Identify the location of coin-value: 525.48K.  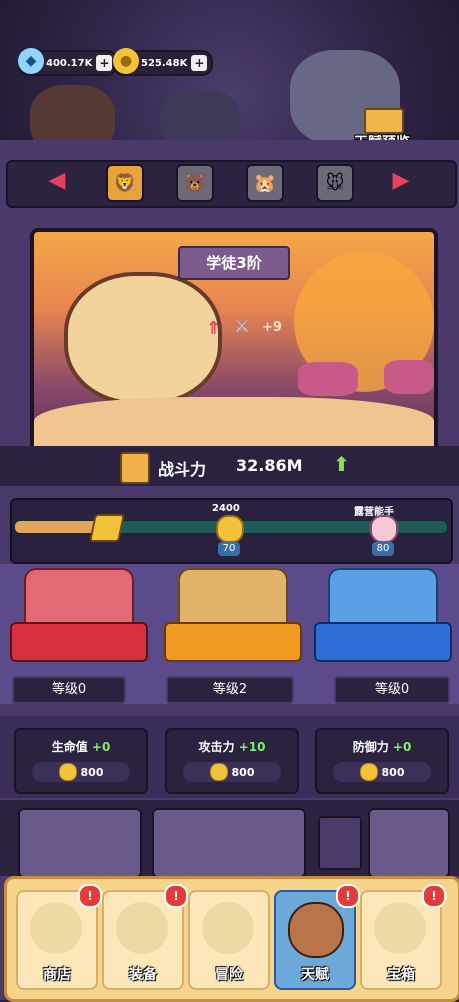
(164, 63).